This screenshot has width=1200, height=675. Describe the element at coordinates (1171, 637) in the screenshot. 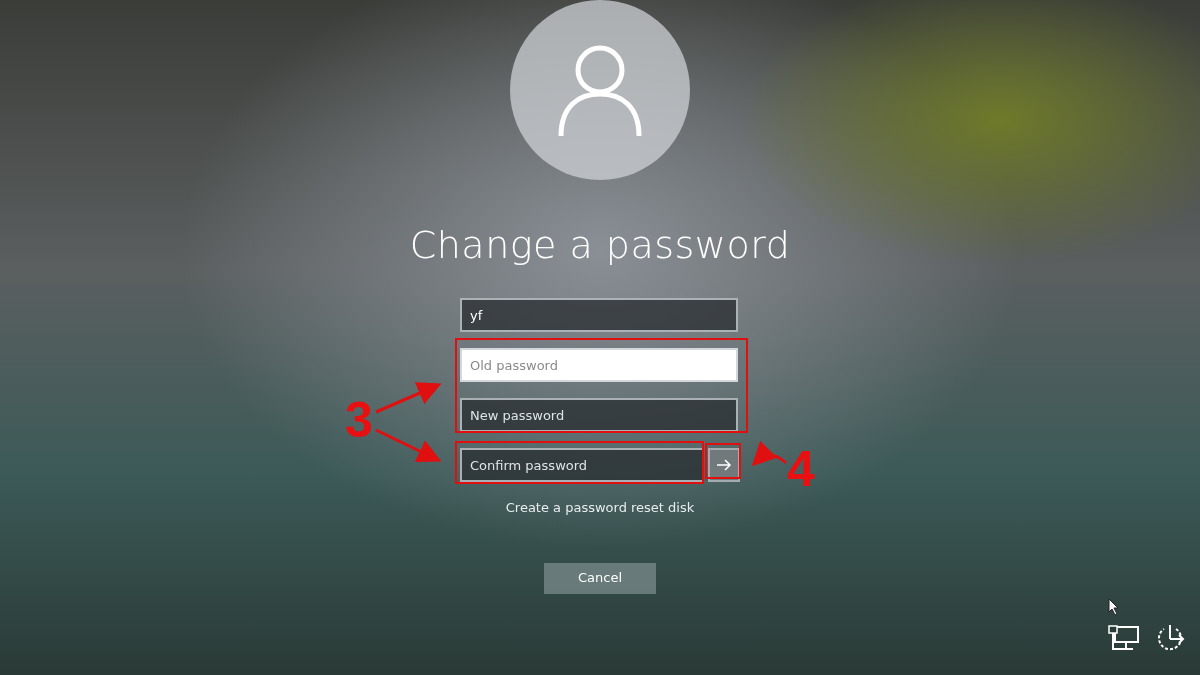

I see `power-icon` at that location.